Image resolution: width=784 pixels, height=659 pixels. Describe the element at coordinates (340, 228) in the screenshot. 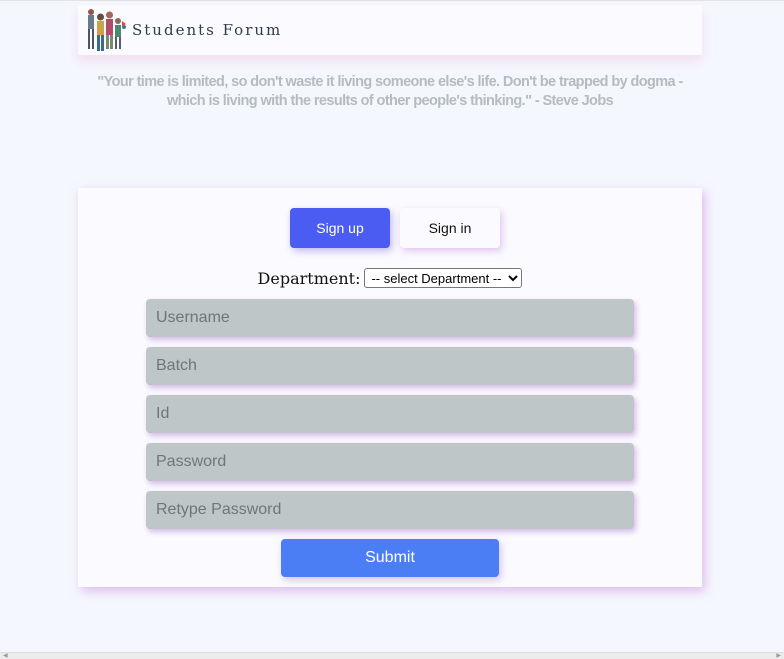

I see `tab-sign-up: Sign up` at that location.